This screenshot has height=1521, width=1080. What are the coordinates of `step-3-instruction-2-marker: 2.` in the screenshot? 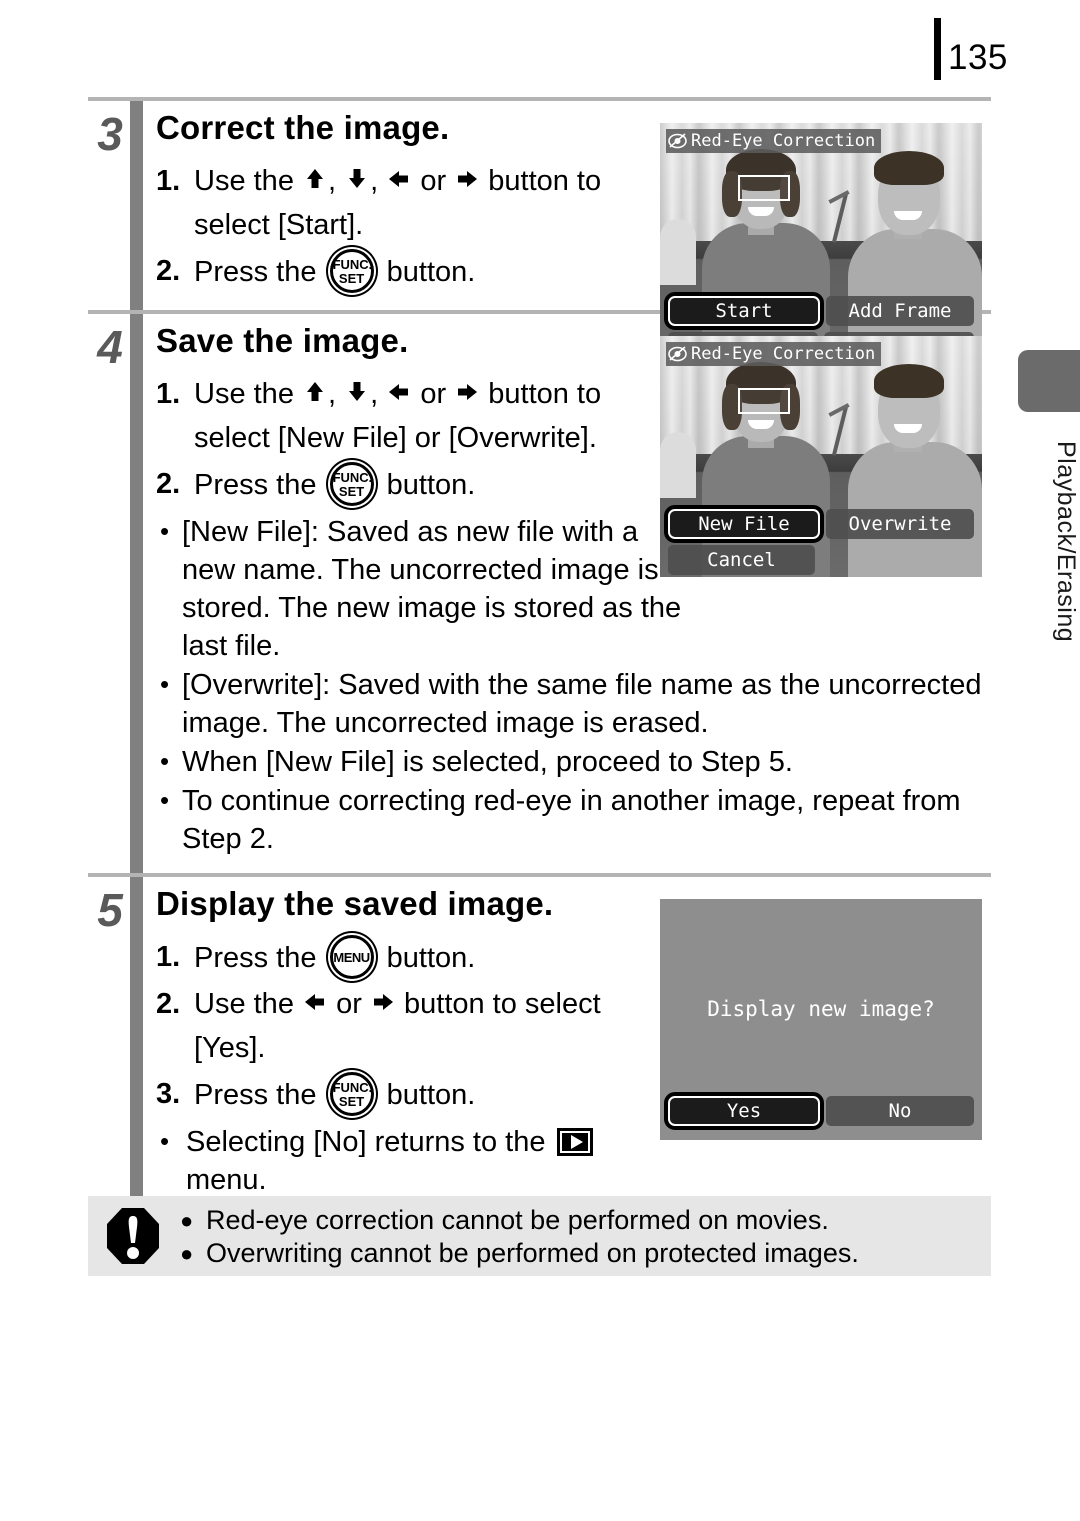 It's located at (168, 271).